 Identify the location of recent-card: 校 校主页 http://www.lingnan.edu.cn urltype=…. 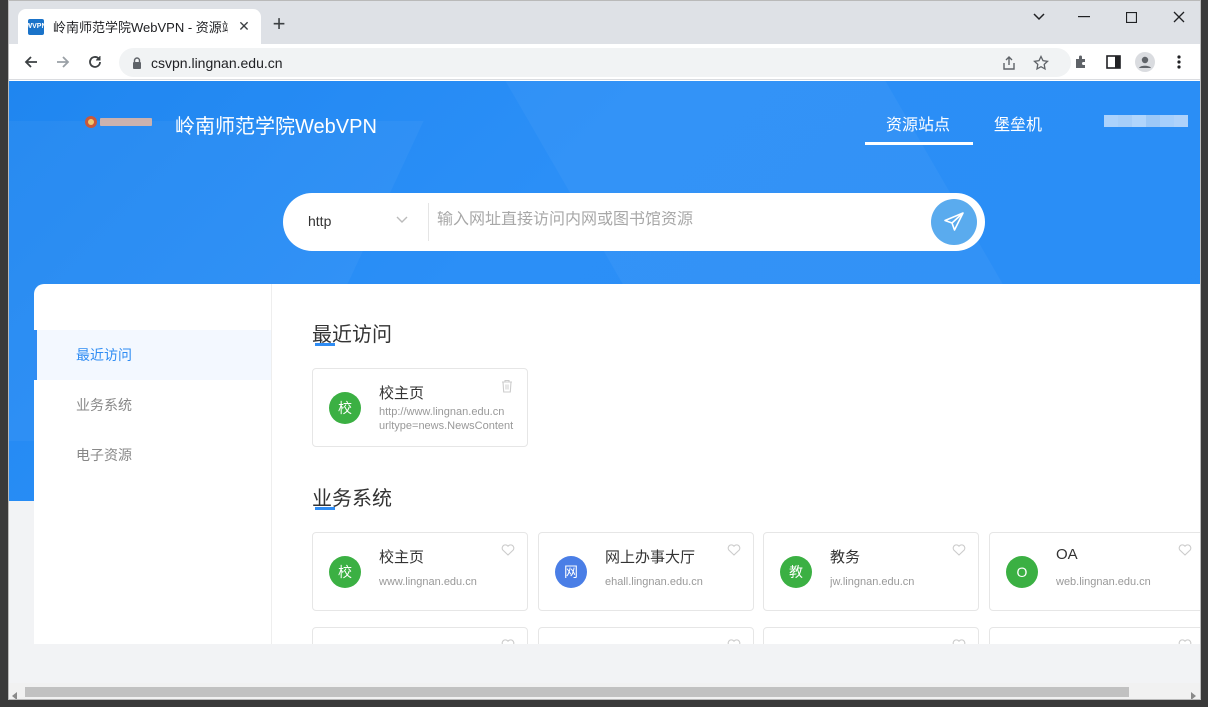
(420, 407).